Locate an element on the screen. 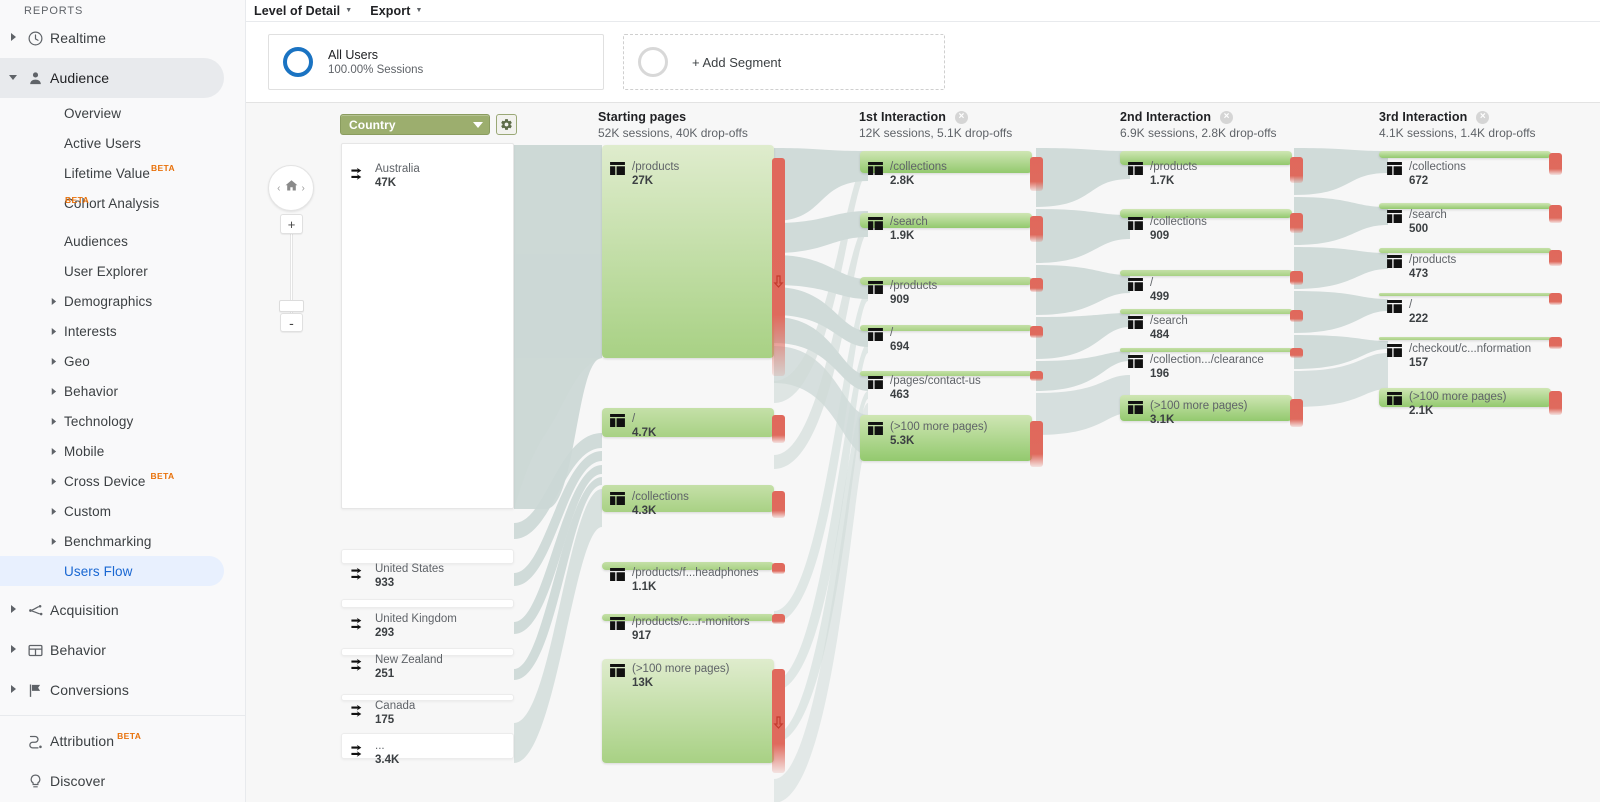  sidebar-item-active-users: Active Users is located at coordinates (112, 143).